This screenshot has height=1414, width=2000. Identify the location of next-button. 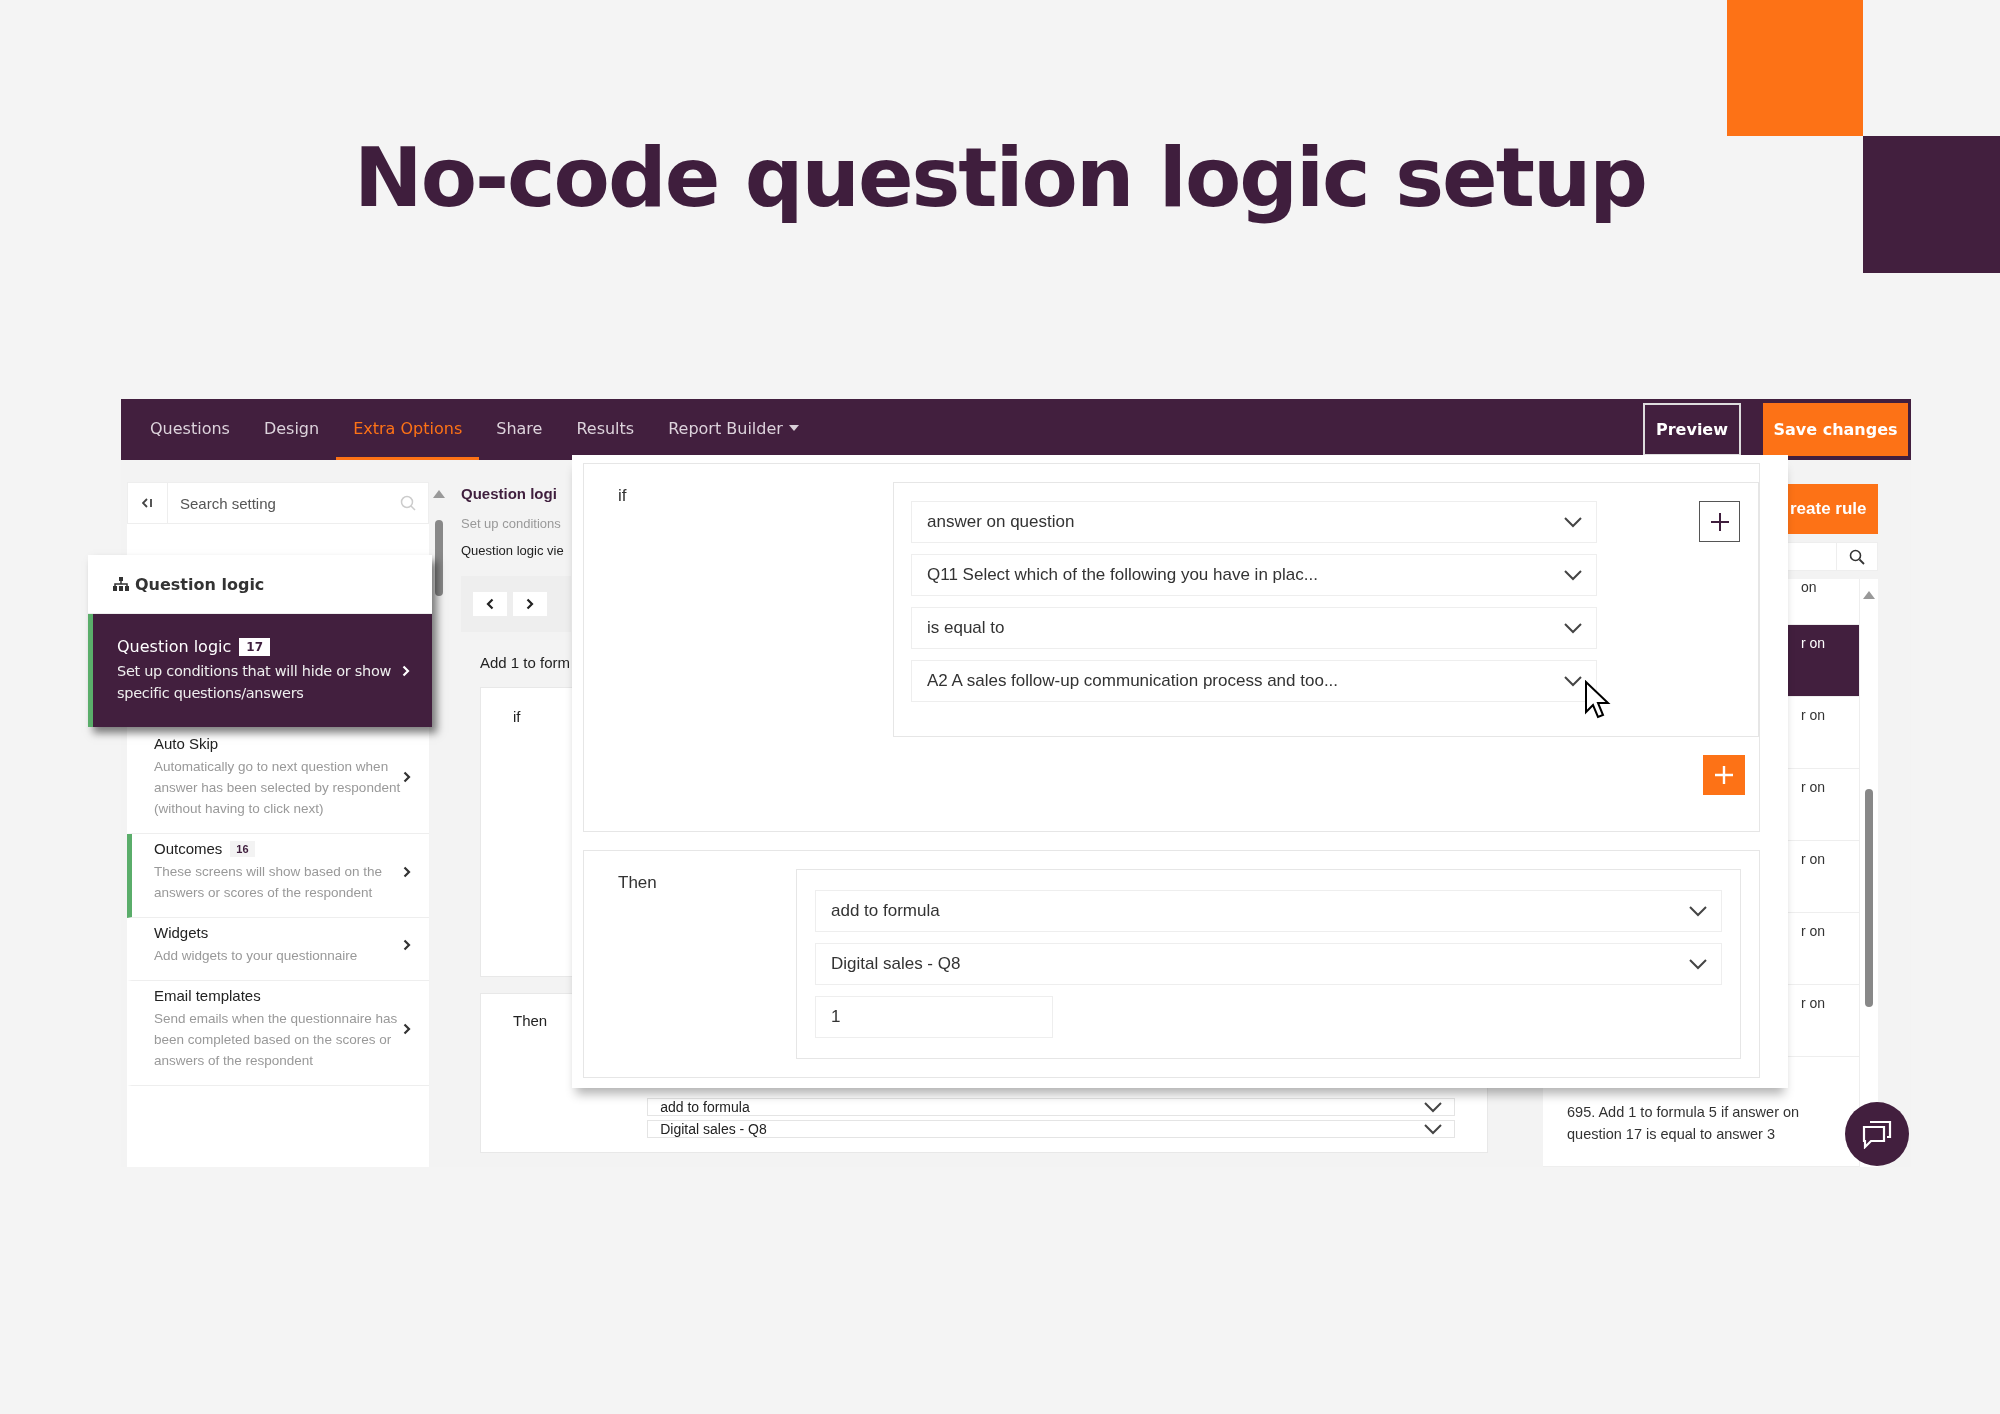
(530, 604).